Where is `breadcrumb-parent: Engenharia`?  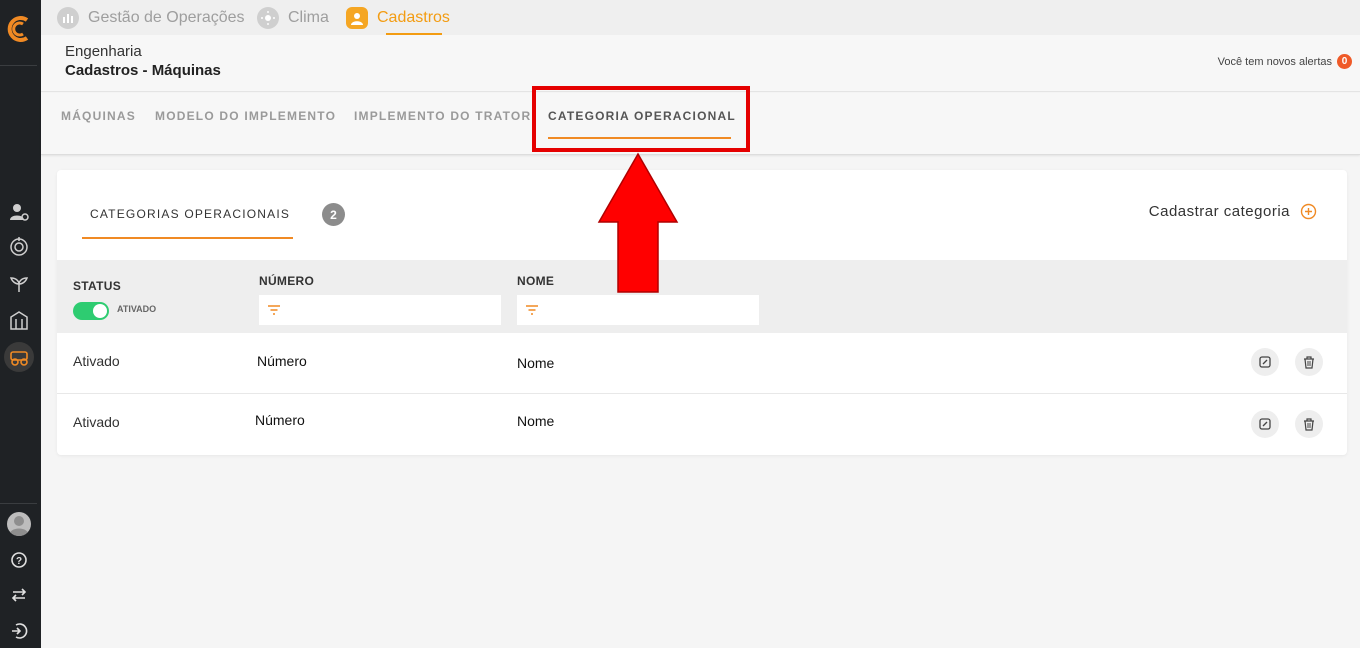 breadcrumb-parent: Engenharia is located at coordinates (103, 51).